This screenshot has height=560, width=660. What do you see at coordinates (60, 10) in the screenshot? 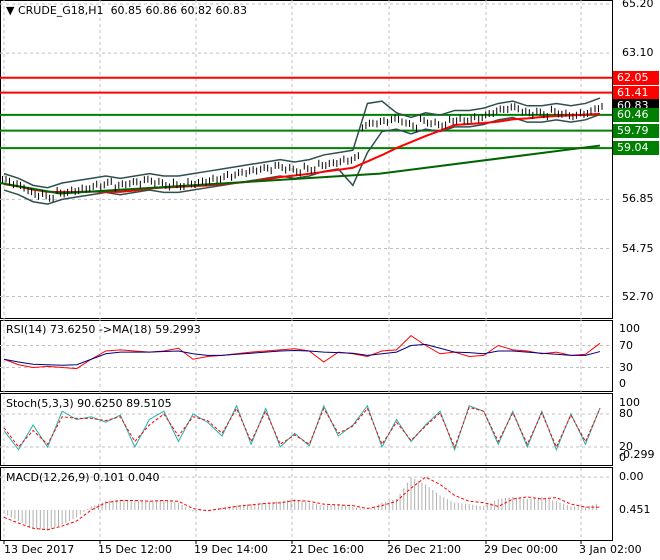
I see `symbol-label: CRUDE_G18,H1` at bounding box center [60, 10].